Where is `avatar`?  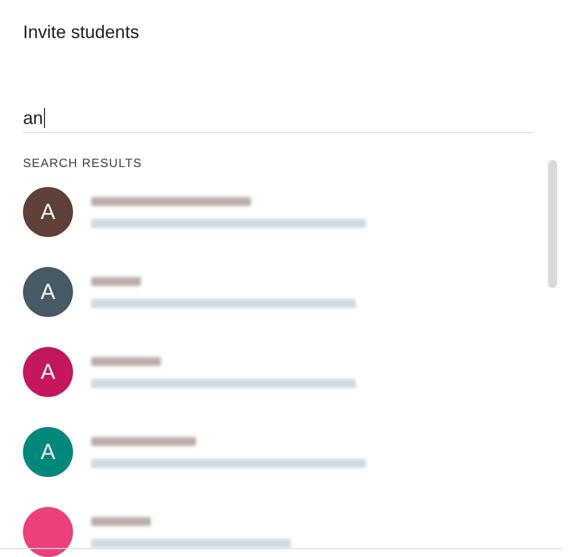 avatar is located at coordinates (48, 532).